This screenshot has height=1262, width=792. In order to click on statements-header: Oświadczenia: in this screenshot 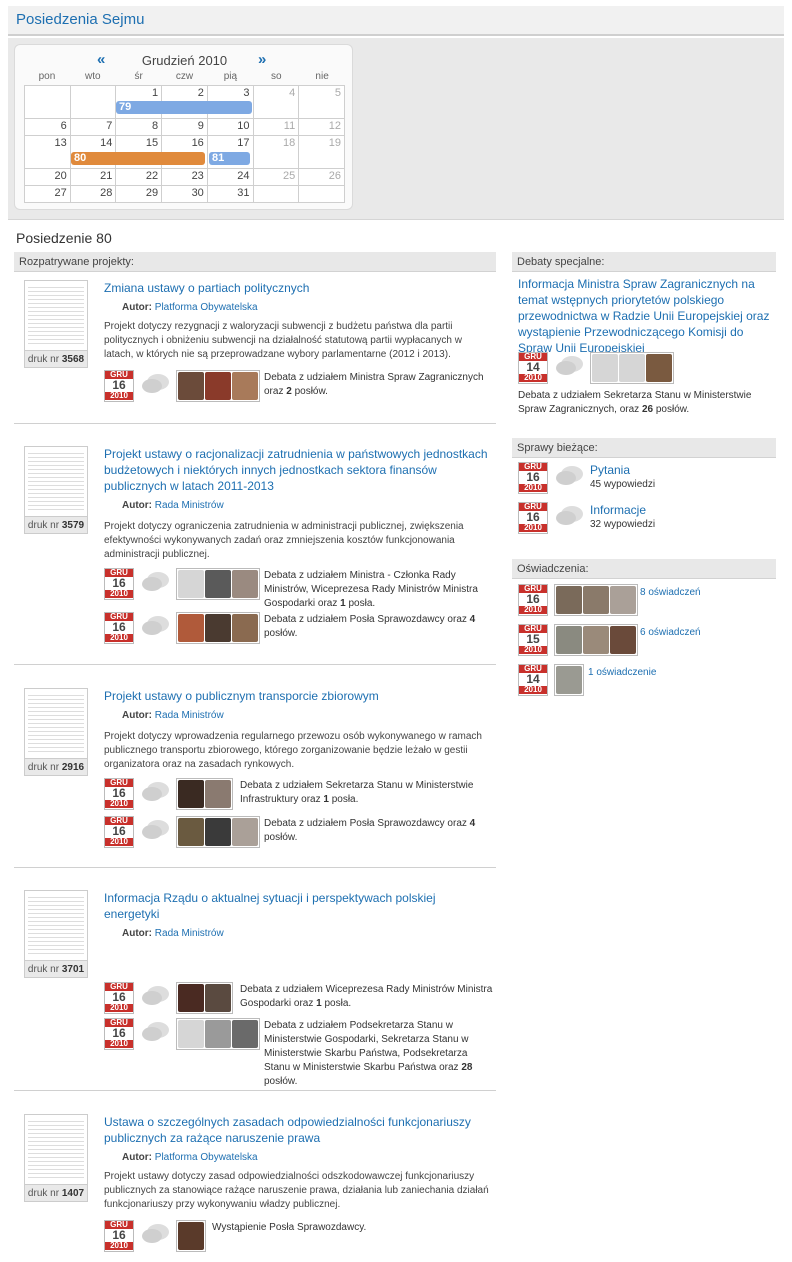, I will do `click(644, 569)`.